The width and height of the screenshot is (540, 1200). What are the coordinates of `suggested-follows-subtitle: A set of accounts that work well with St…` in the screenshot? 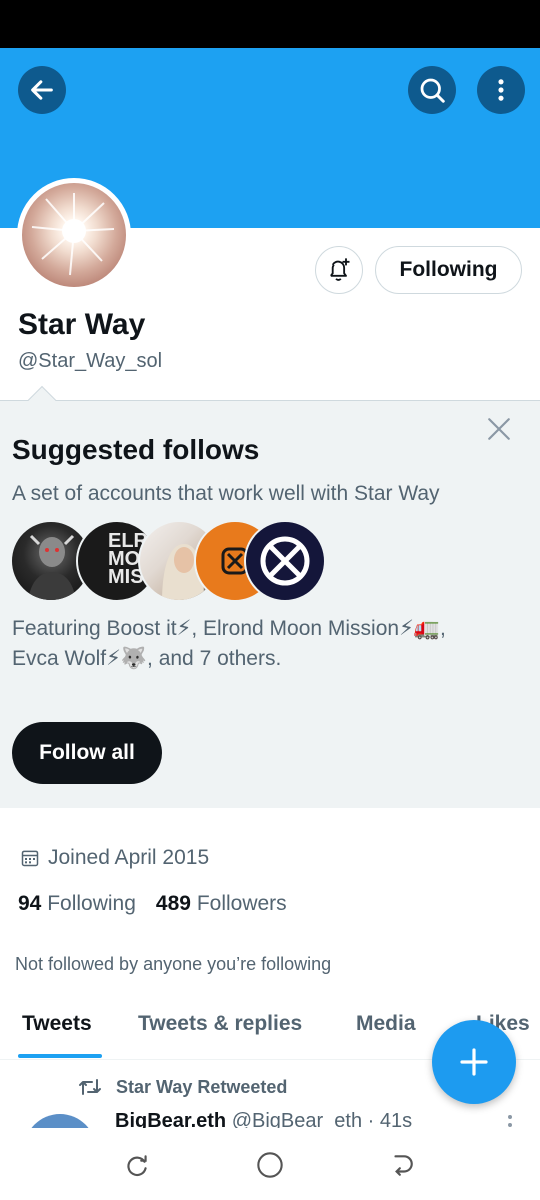 It's located at (226, 493).